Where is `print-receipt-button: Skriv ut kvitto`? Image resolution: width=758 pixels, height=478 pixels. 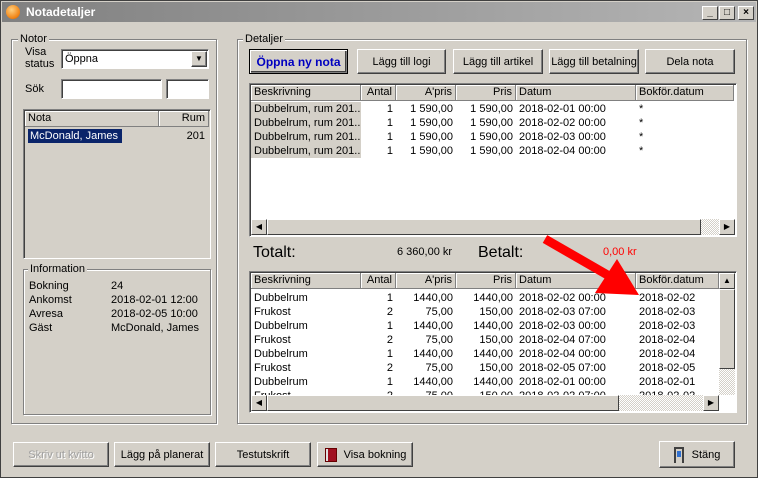
print-receipt-button: Skriv ut kvitto is located at coordinates (61, 454).